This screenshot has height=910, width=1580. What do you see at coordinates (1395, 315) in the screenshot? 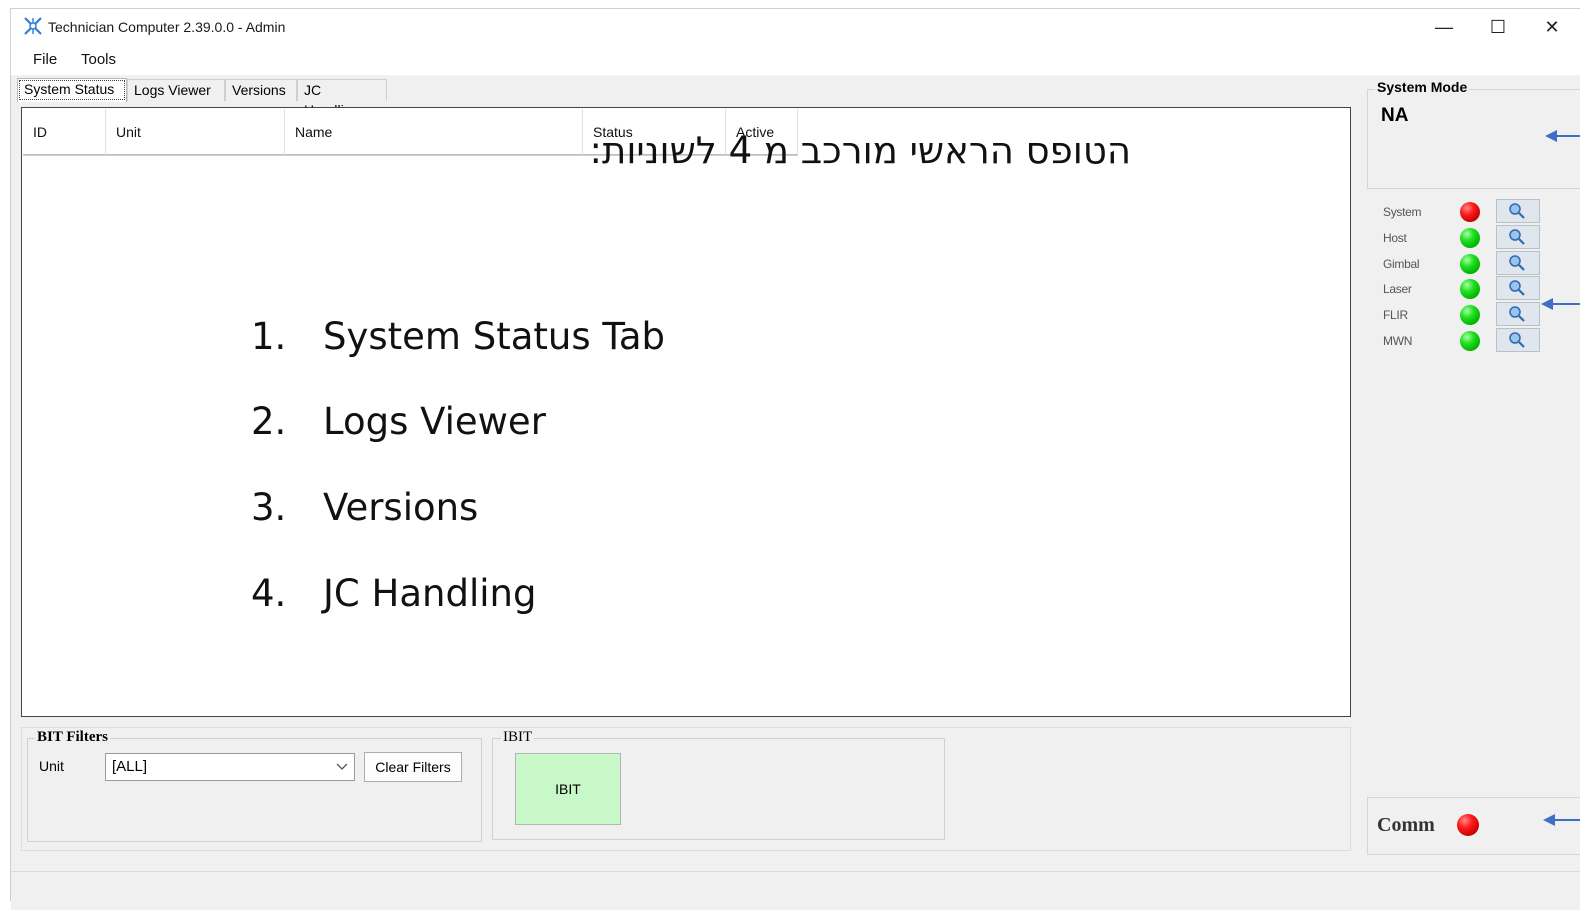
I see `status-label: FLIR` at bounding box center [1395, 315].